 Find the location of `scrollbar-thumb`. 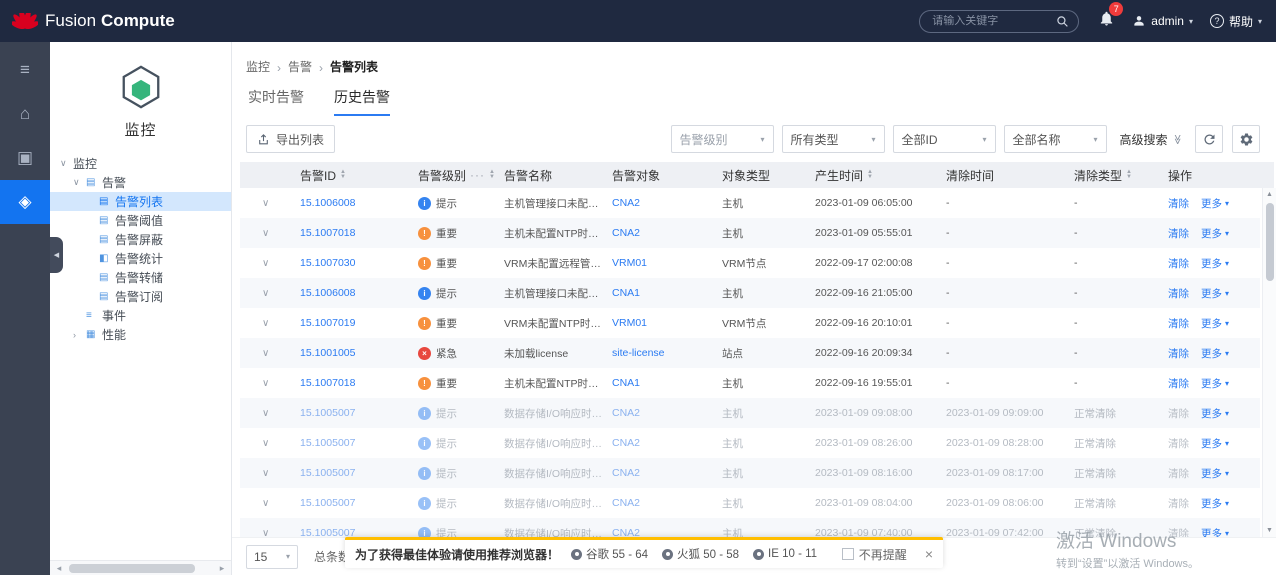

scrollbar-thumb is located at coordinates (1269, 242).